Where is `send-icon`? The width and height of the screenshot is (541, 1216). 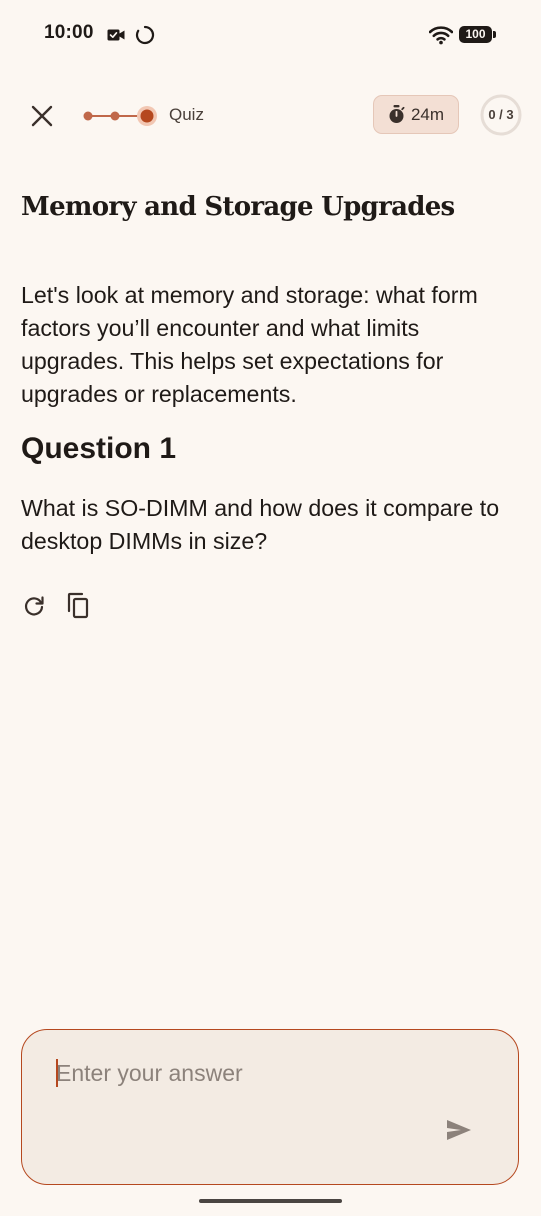 send-icon is located at coordinates (459, 1130).